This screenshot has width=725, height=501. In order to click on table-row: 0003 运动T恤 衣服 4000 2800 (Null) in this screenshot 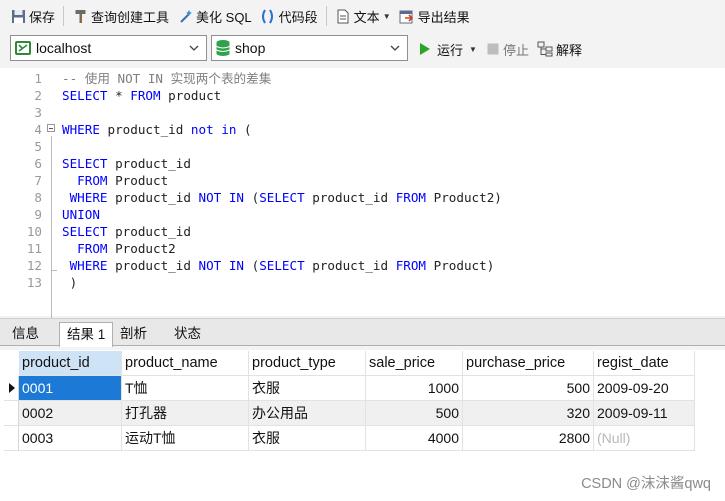, I will do `click(357, 438)`.